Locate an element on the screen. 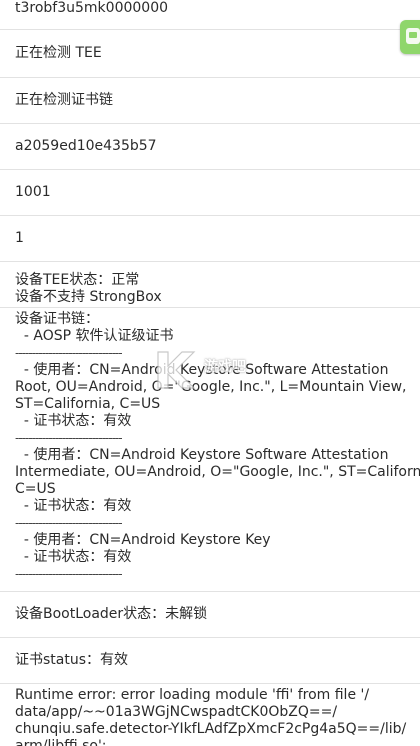 The height and width of the screenshot is (746, 420). result-row-device-id: t3robf3u5mk0000000 is located at coordinates (210, 15).